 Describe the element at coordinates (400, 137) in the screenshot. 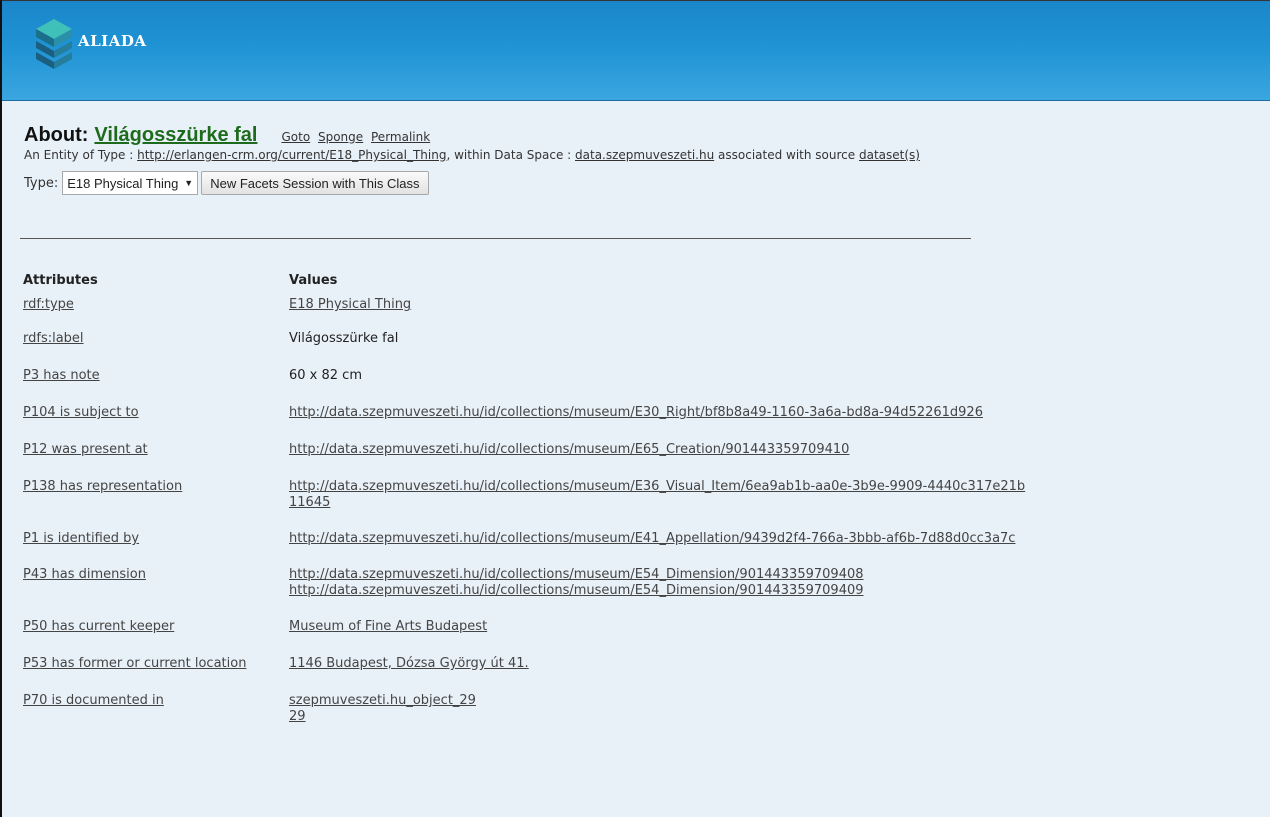

I see `permalink-link: Permalink` at that location.